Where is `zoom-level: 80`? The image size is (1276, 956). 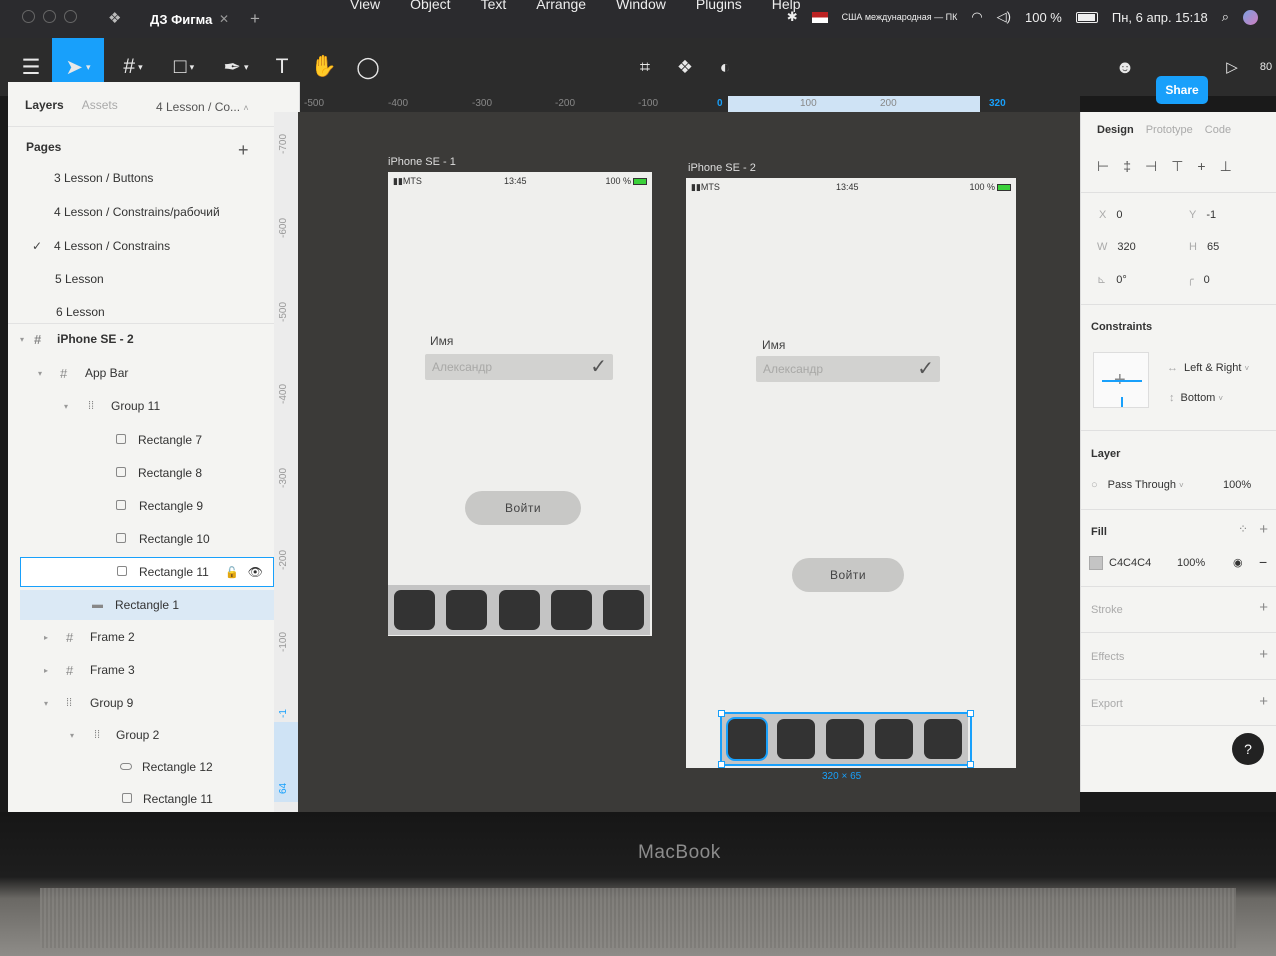
zoom-level: 80 is located at coordinates (1266, 67).